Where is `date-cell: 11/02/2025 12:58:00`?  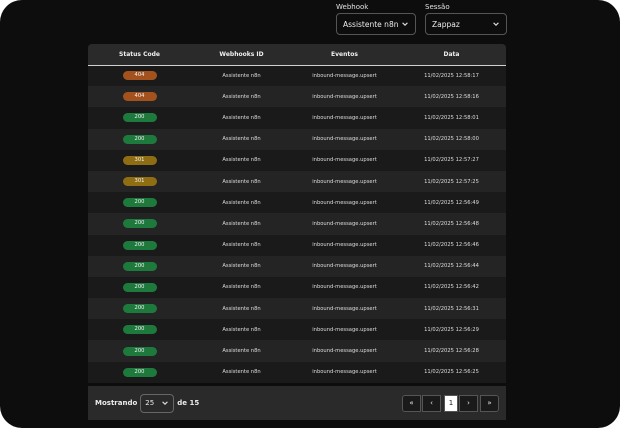 date-cell: 11/02/2025 12:58:00 is located at coordinates (451, 139).